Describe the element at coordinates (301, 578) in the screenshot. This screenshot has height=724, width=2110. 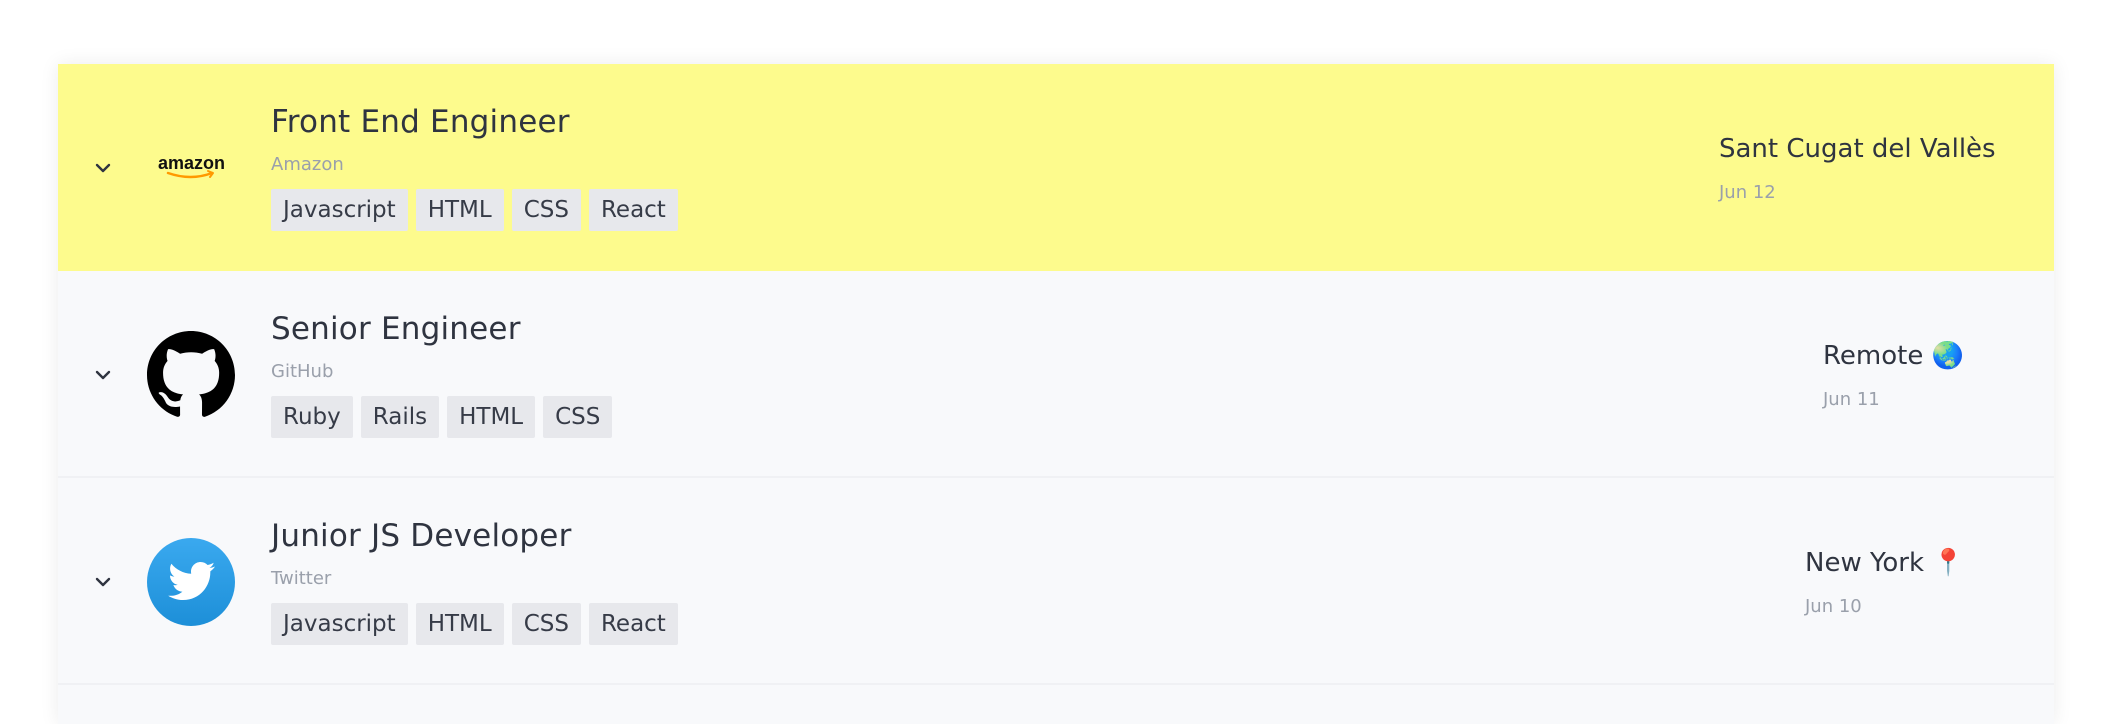
I see `company-name: Twitter` at that location.